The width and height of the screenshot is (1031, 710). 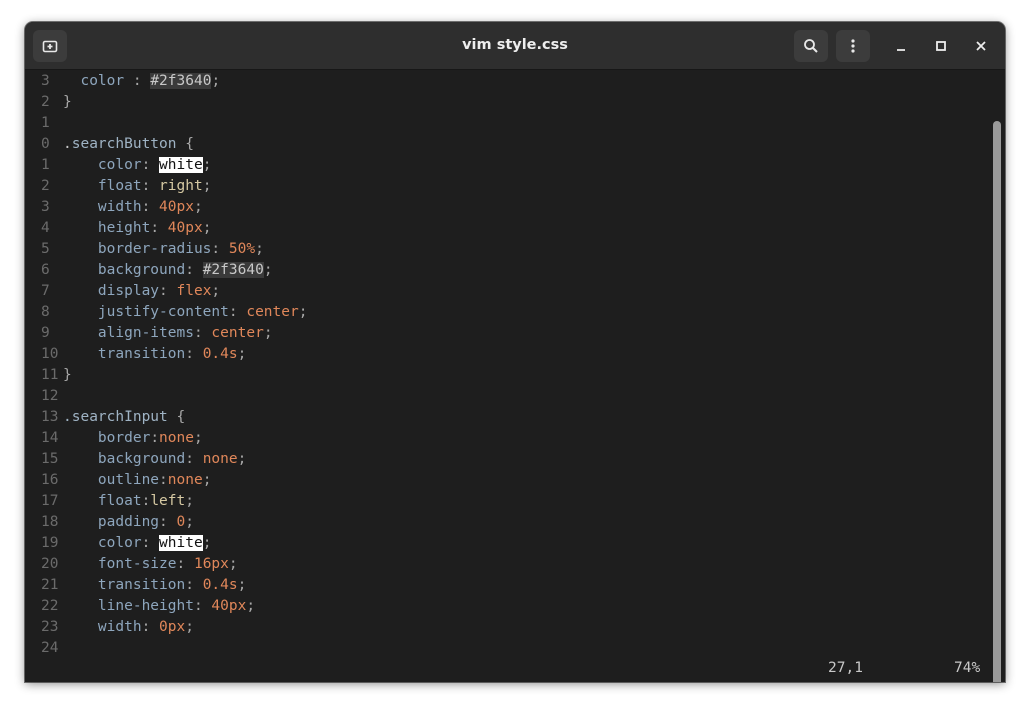 I want to click on new-tab-button, so click(x=50, y=46).